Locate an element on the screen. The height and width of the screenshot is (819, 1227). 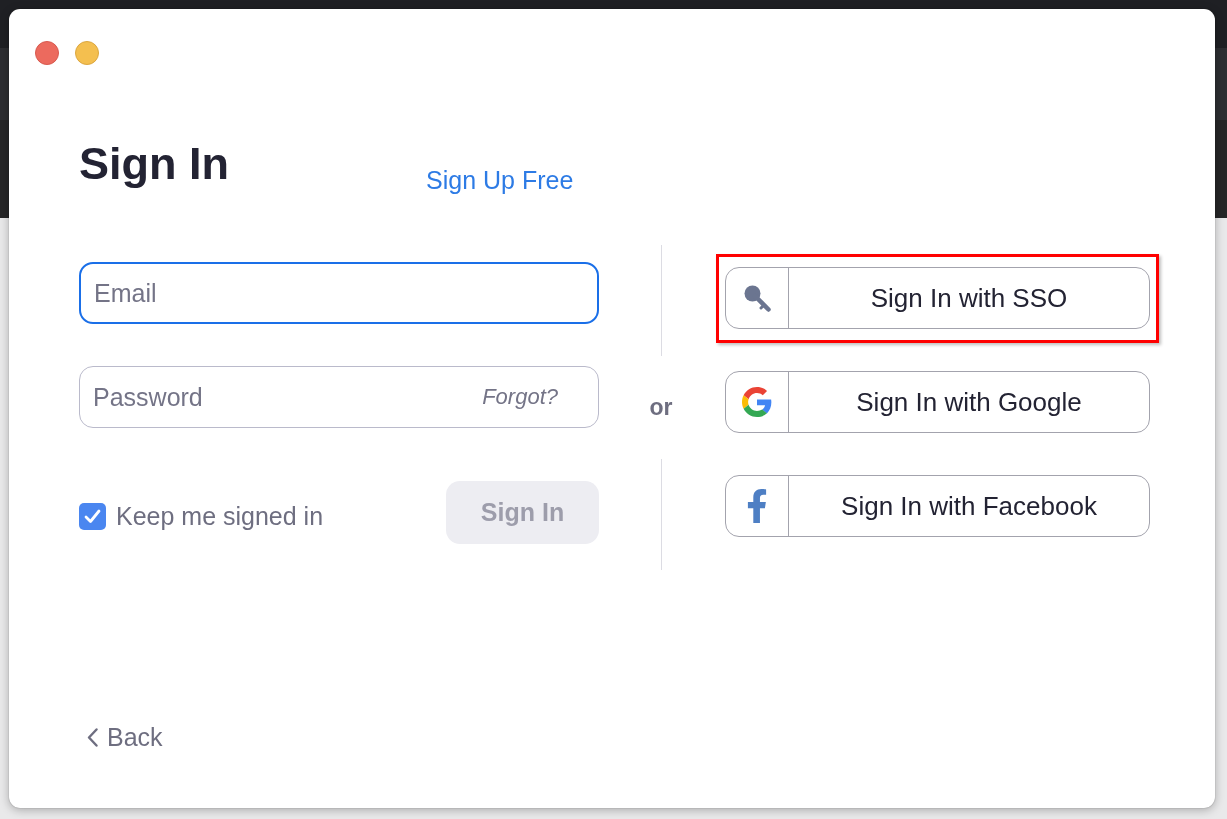
google-logo-icon is located at coordinates (757, 402).